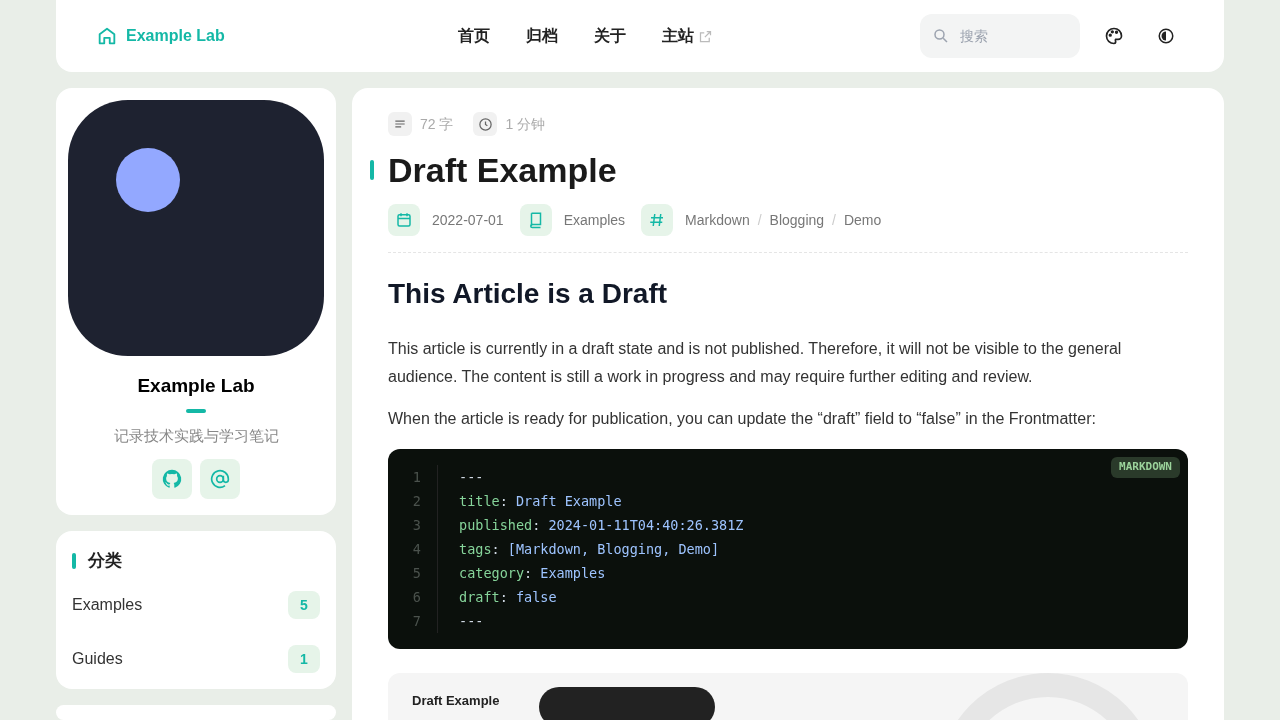 The width and height of the screenshot is (1280, 720). I want to click on at-sign-icon, so click(220, 479).